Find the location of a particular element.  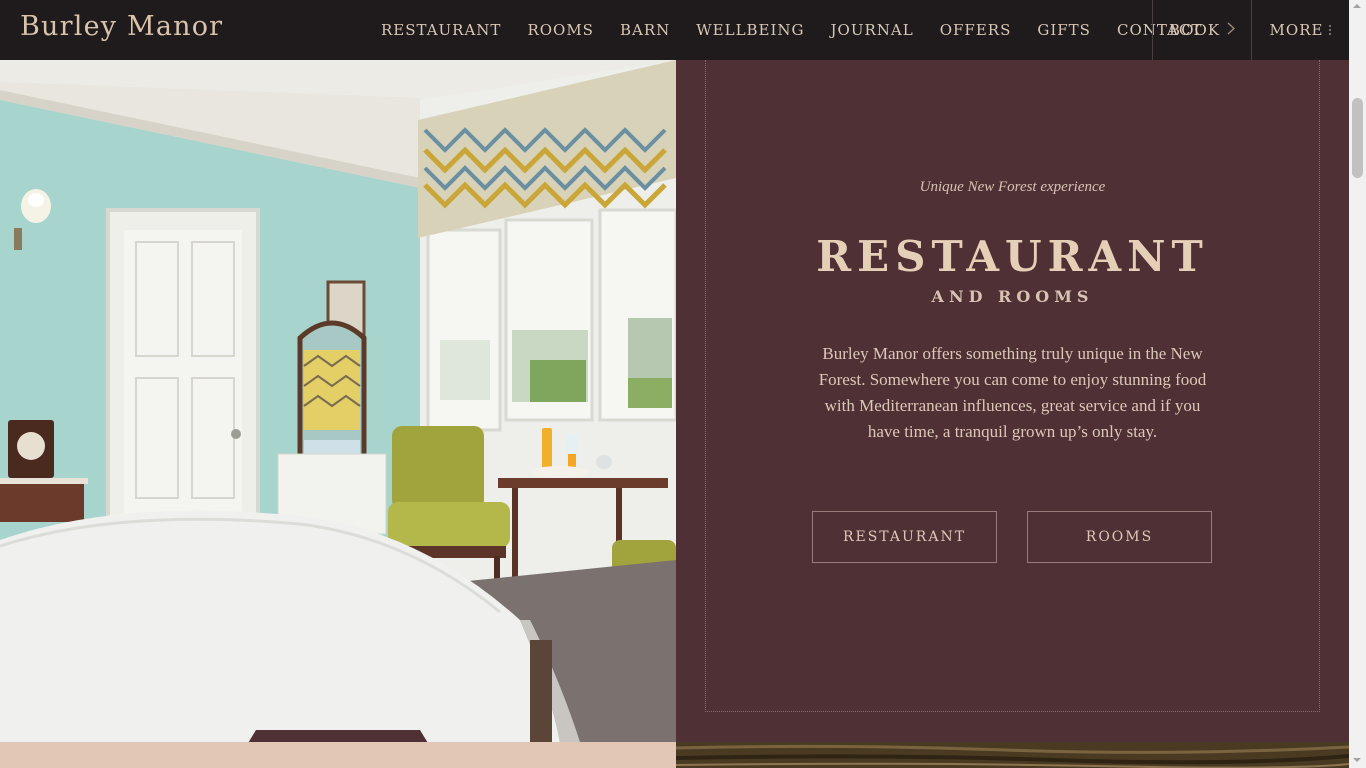

more-menu-button: MORE is located at coordinates (1300, 30).